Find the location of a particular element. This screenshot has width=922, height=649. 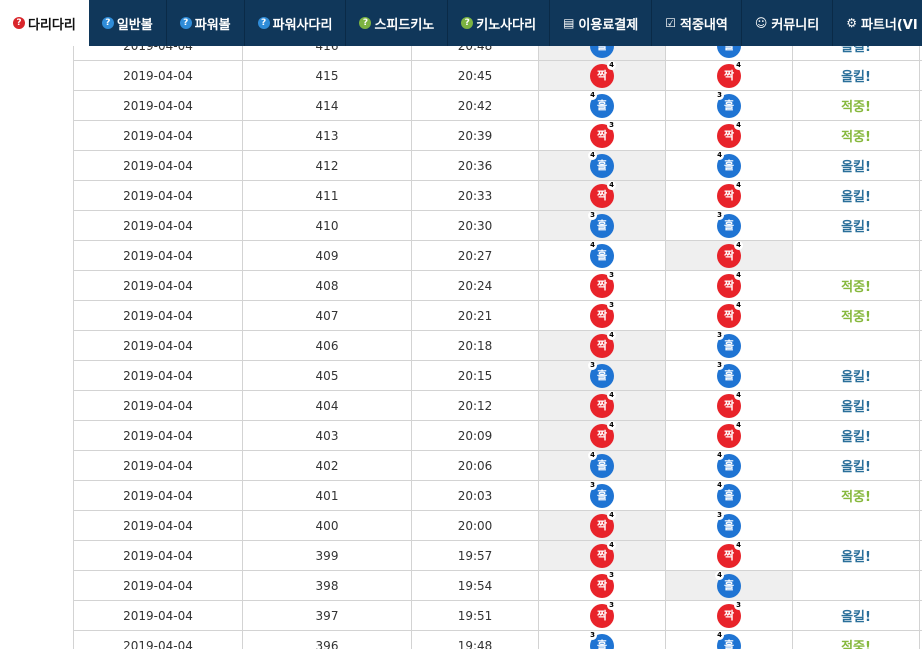

time-cell: 20:48 is located at coordinates (475, 53).